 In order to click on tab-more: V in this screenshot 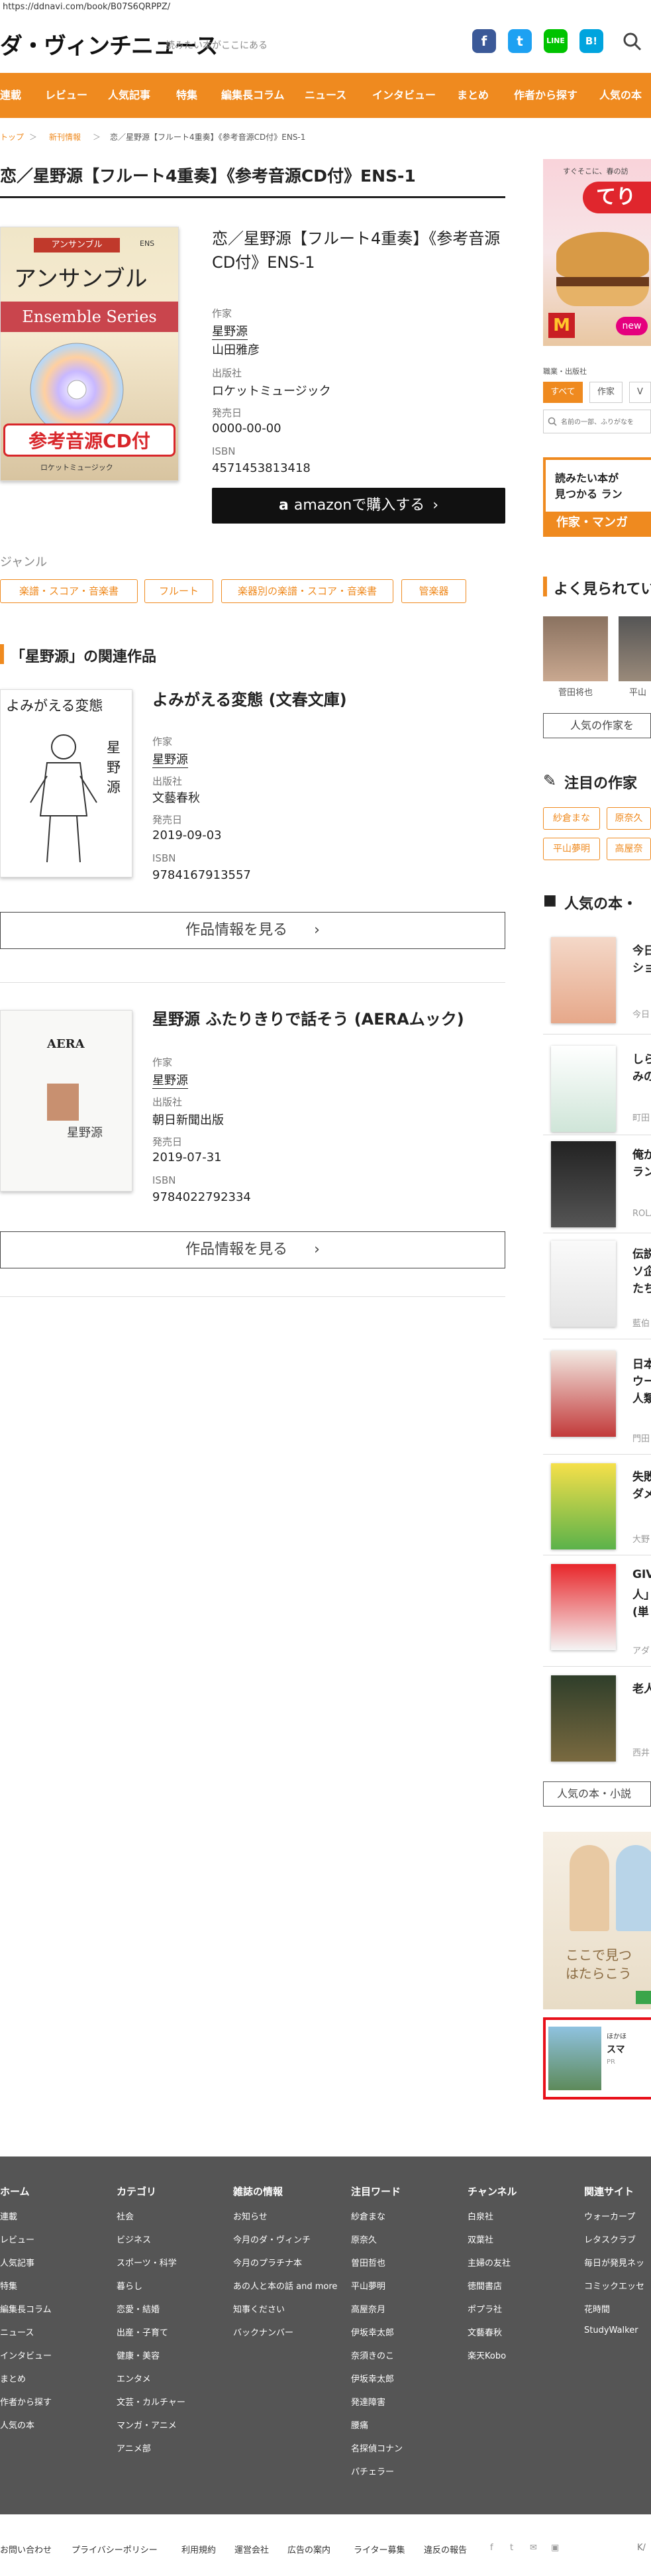, I will do `click(640, 392)`.